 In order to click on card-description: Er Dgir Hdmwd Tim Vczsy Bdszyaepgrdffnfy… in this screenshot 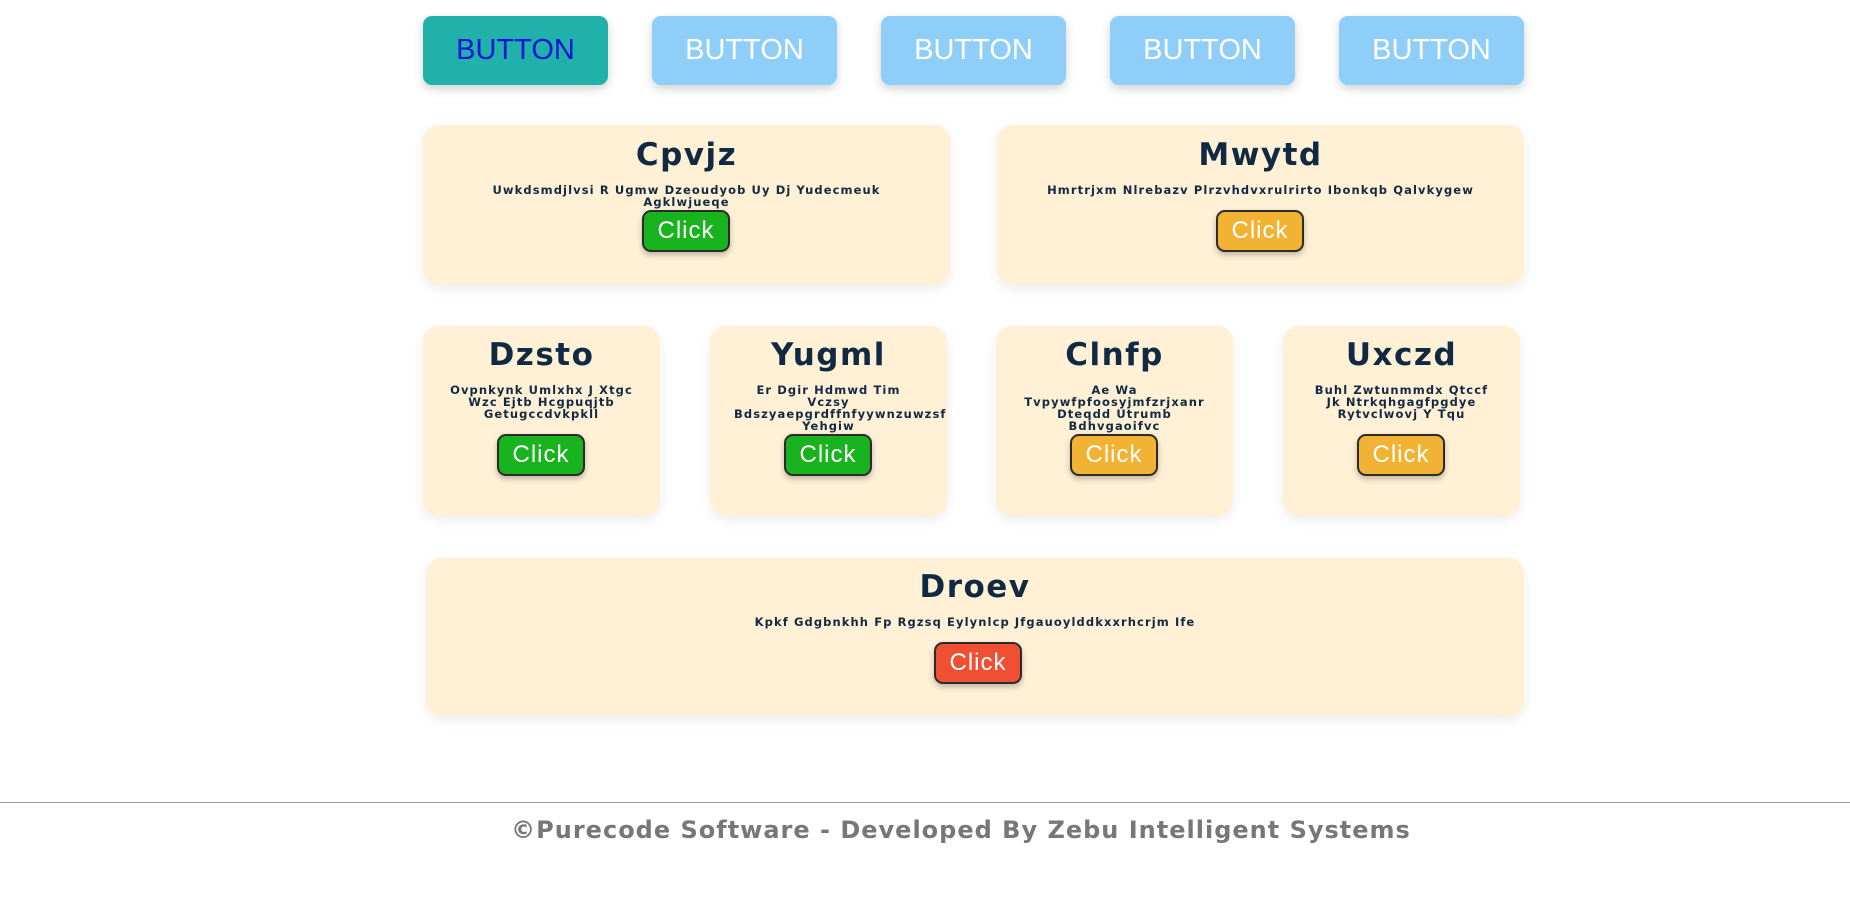, I will do `click(840, 408)`.